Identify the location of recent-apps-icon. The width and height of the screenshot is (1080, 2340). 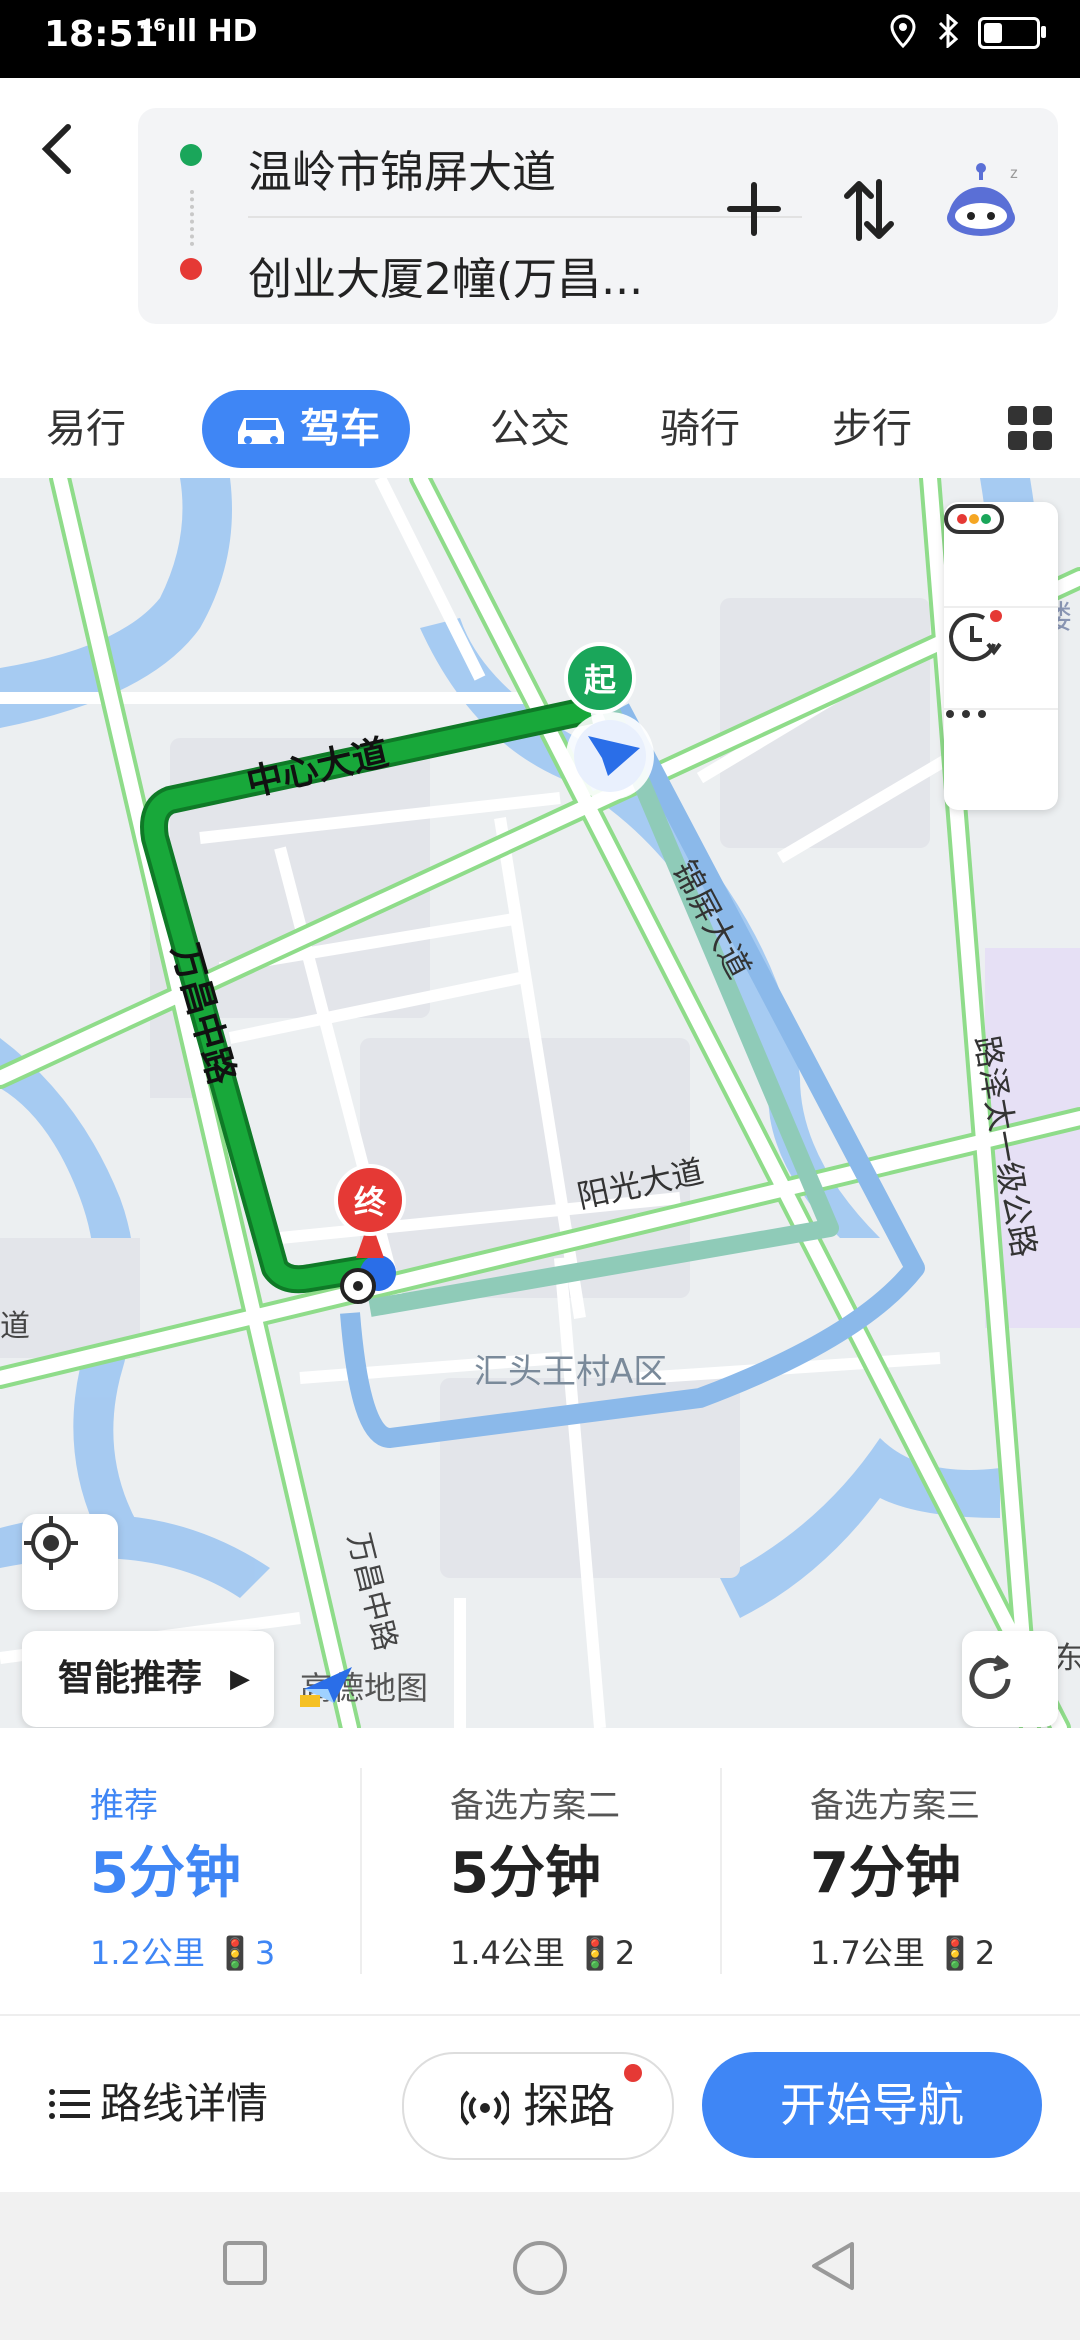
(245, 2263).